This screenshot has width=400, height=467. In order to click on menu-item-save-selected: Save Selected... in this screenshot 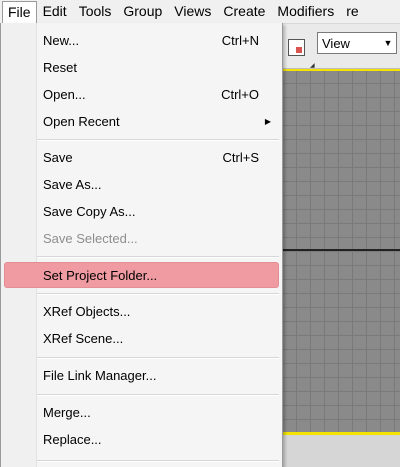, I will do `click(141, 239)`.